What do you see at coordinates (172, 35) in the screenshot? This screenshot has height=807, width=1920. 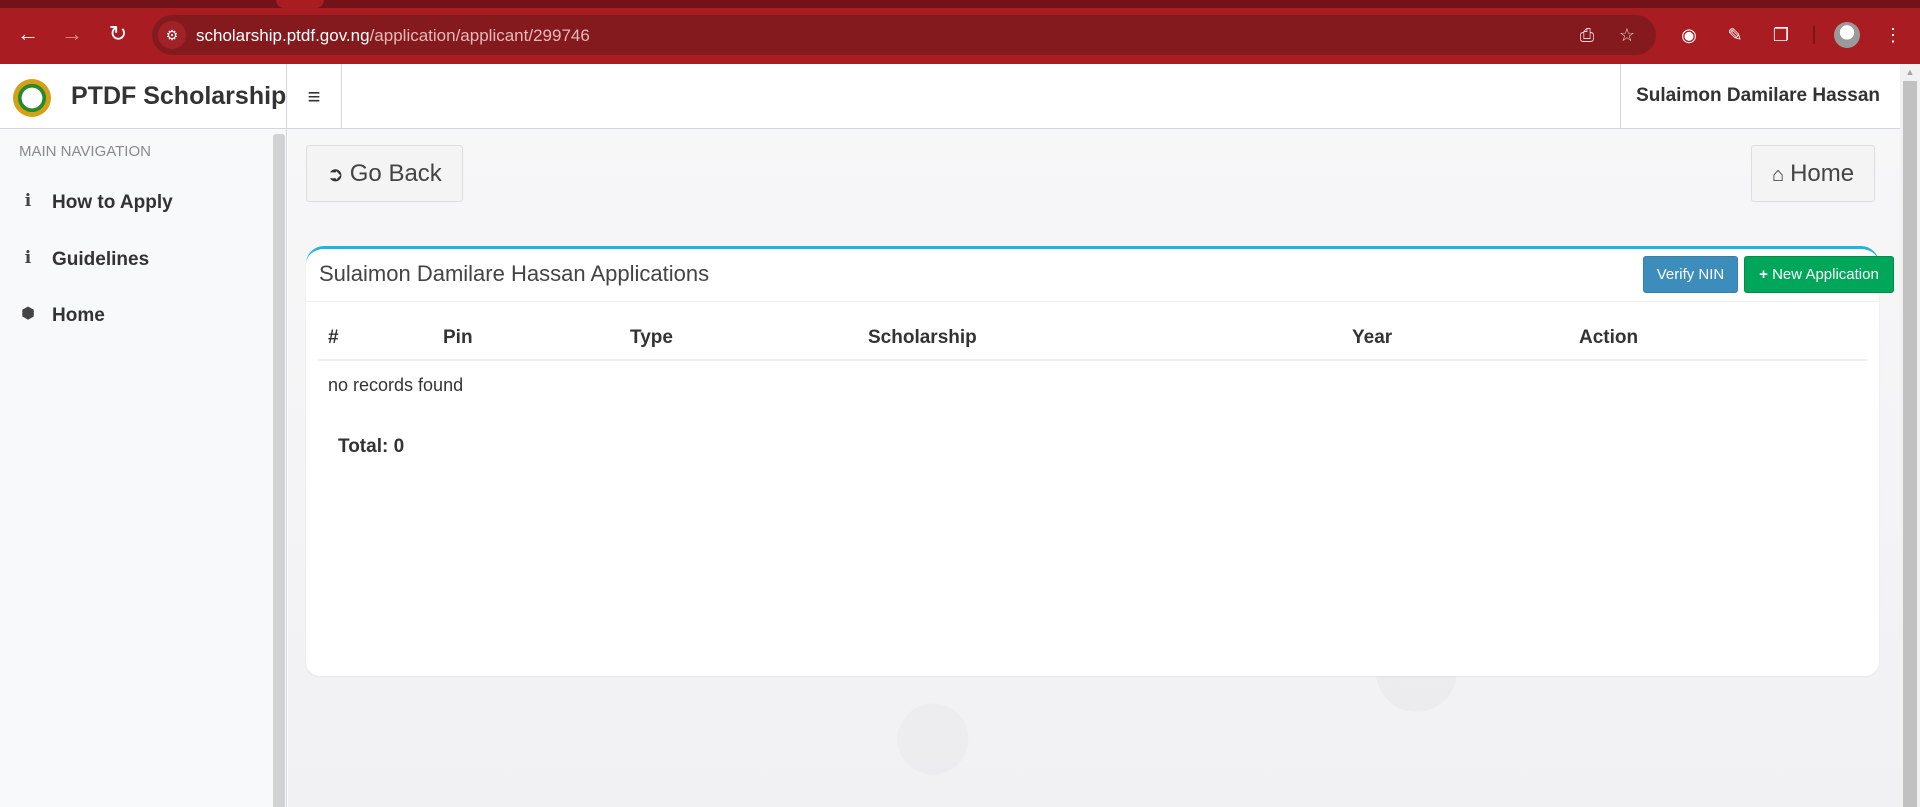 I see `site-info-icon: ⚙` at bounding box center [172, 35].